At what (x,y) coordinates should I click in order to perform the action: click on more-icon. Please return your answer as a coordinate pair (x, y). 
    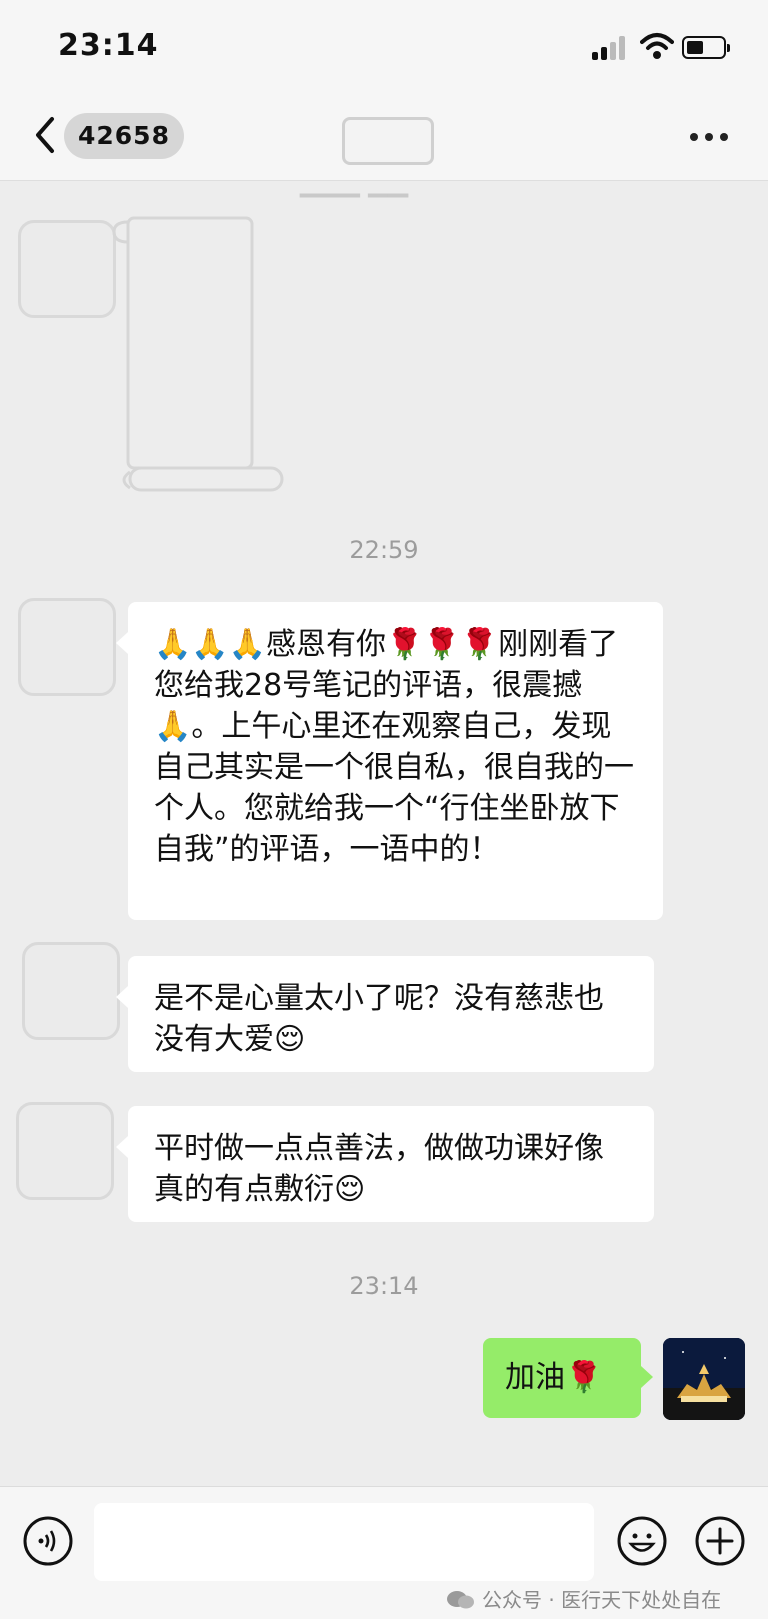
    Looking at the image, I should click on (712, 138).